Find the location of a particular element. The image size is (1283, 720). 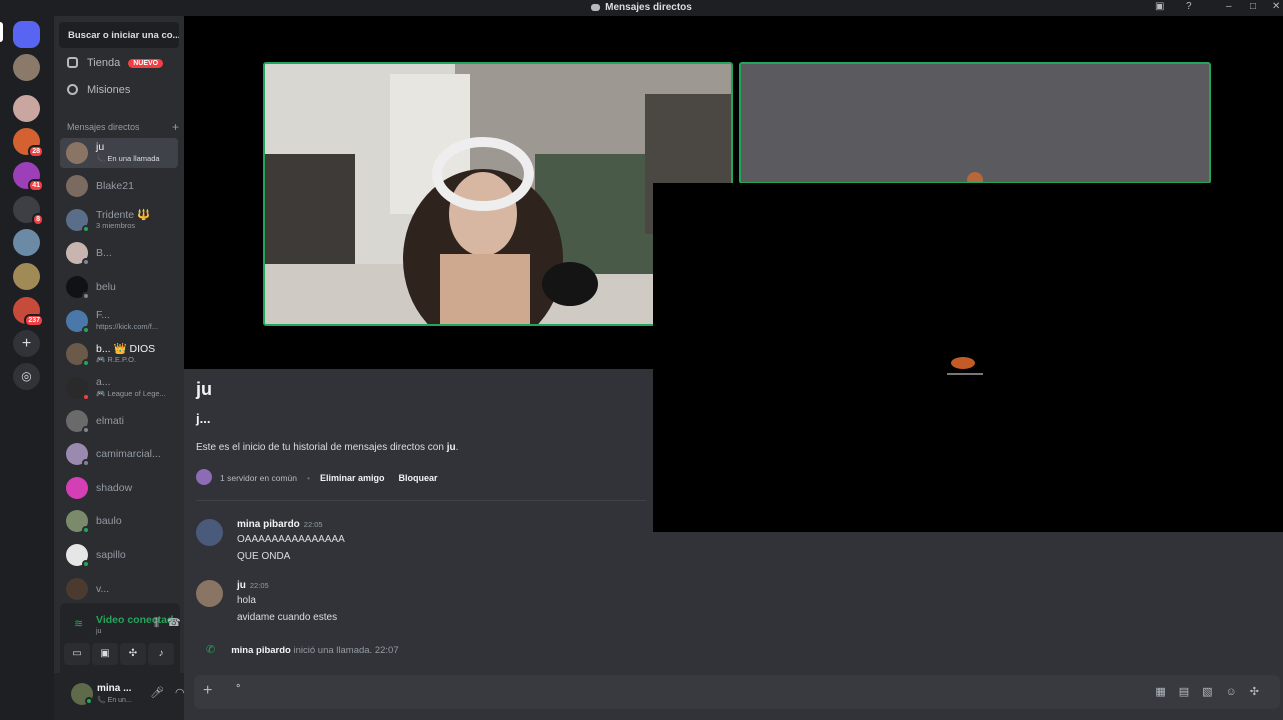

soundboard-button: ♪ is located at coordinates (161, 654).